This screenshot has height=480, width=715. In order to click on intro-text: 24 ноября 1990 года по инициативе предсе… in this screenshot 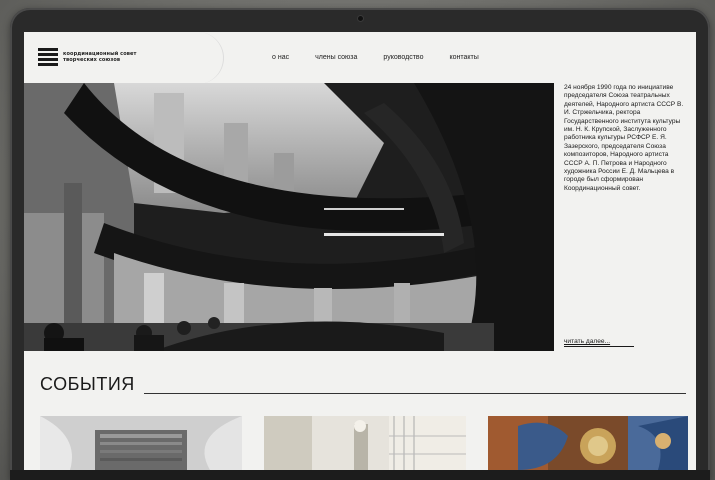, I will do `click(624, 138)`.